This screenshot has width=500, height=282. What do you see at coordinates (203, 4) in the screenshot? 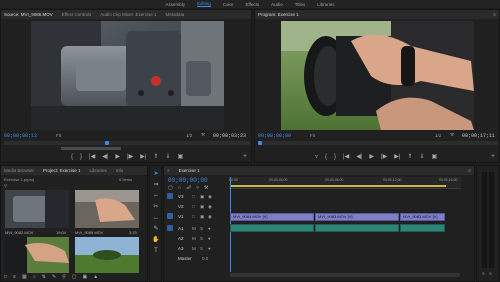
I see `workspace-editing: Editing` at bounding box center [203, 4].